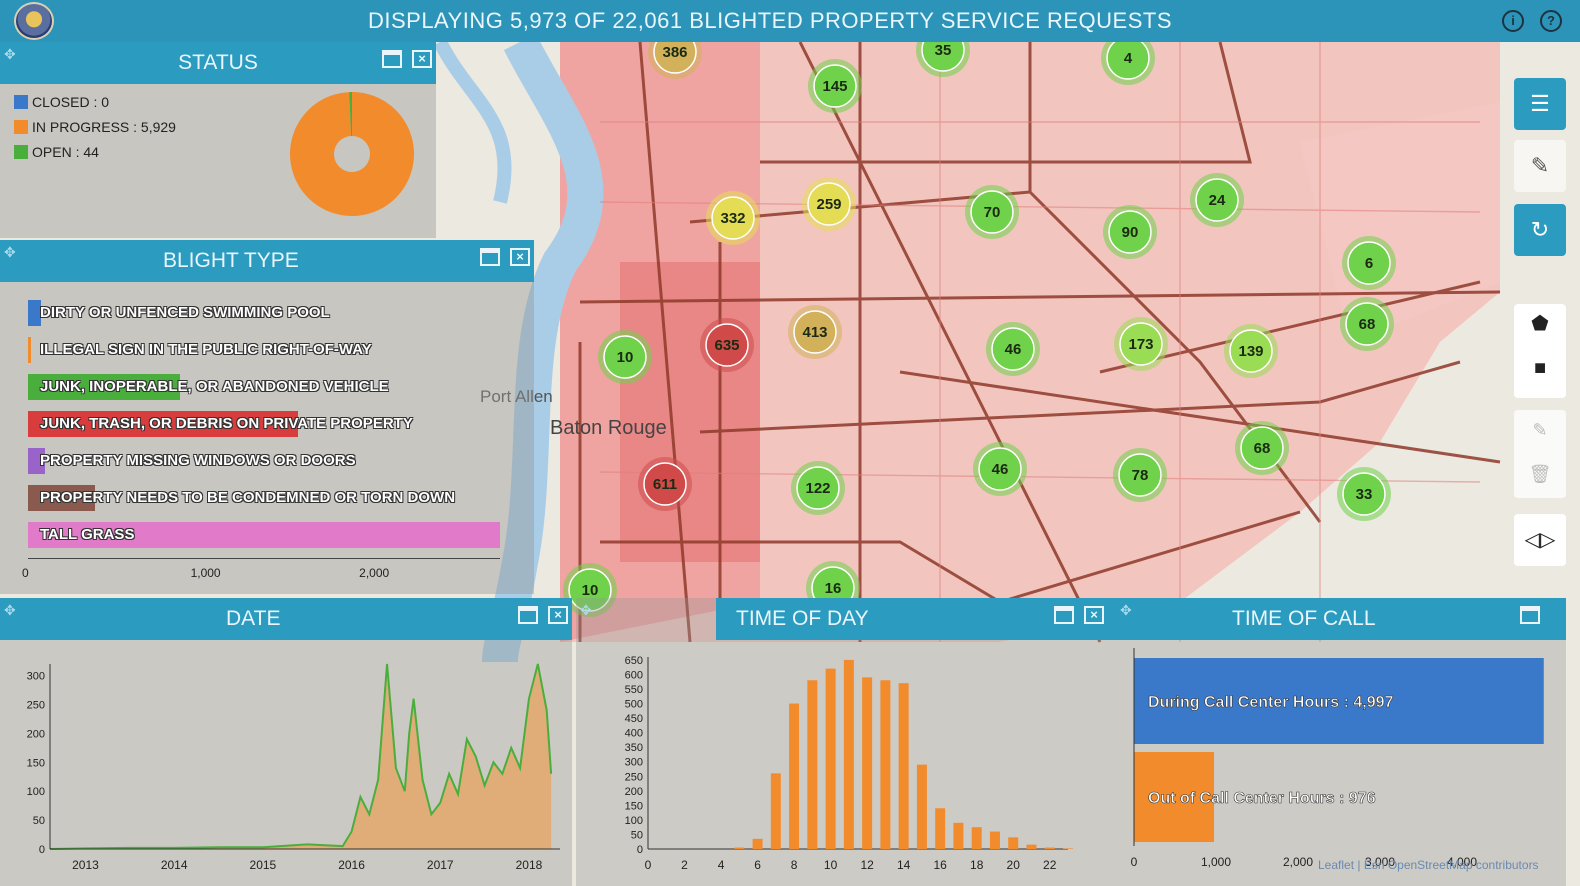 Image resolution: width=1580 pixels, height=886 pixels. What do you see at coordinates (65, 152) in the screenshot?
I see `legend-label-open: OPEN : 44` at bounding box center [65, 152].